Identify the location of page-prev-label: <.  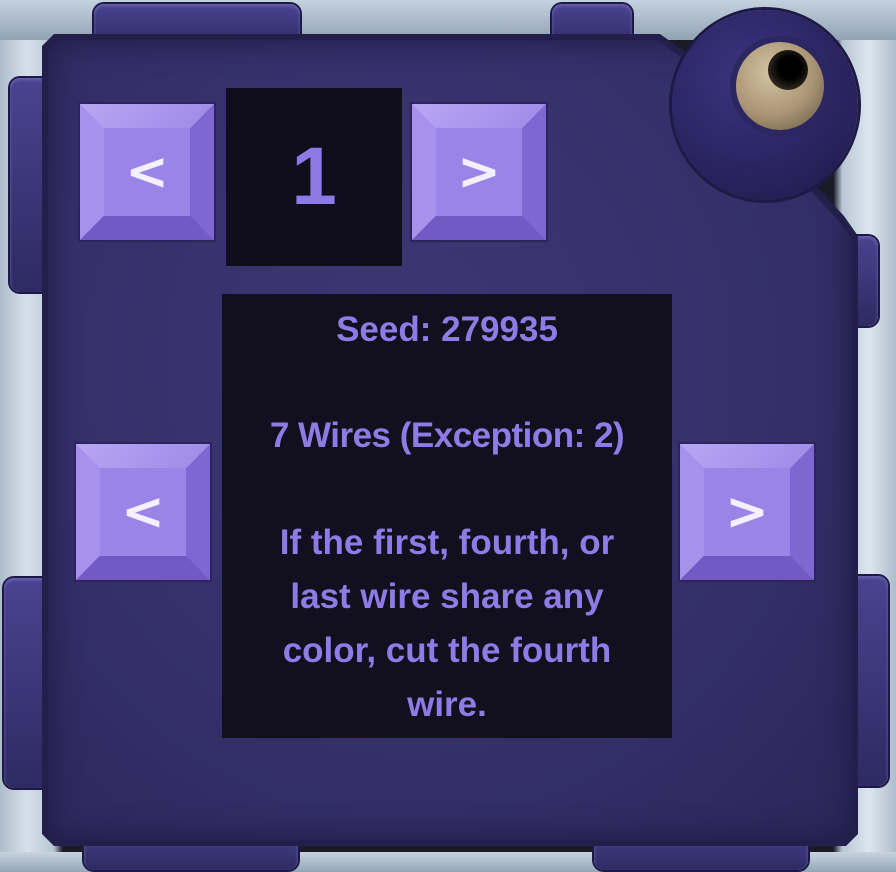
(147, 172).